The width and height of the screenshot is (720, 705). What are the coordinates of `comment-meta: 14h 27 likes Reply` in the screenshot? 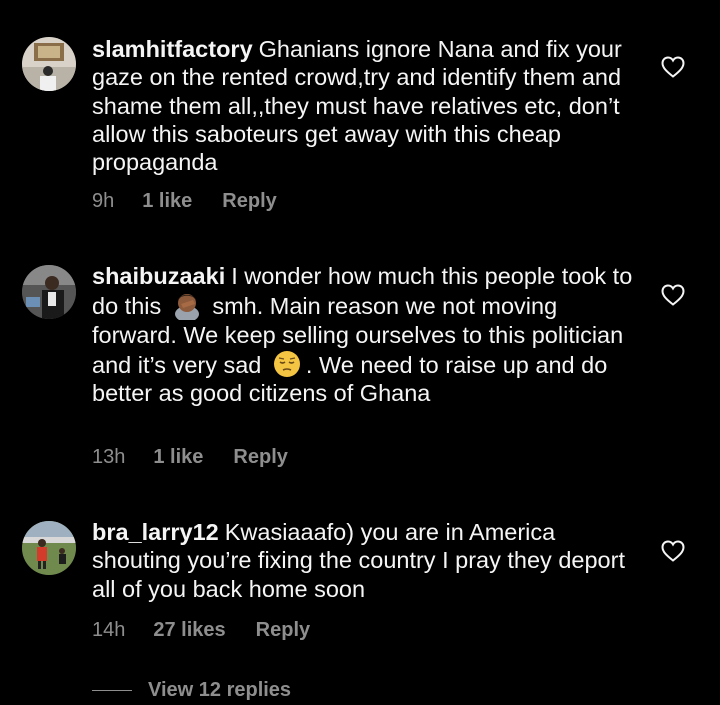 It's located at (201, 630).